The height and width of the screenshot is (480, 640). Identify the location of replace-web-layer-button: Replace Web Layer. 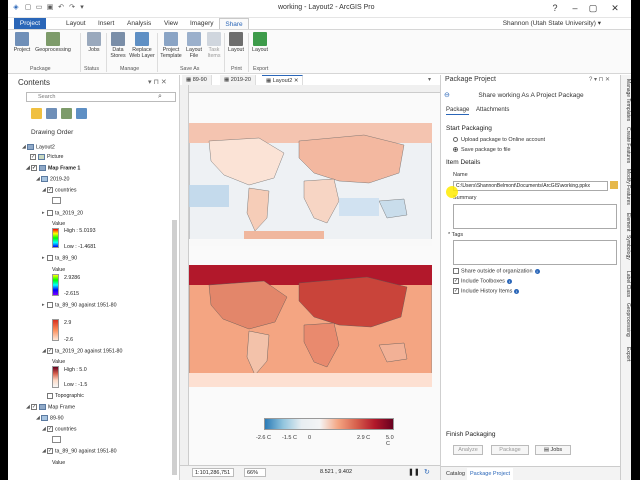
(142, 45).